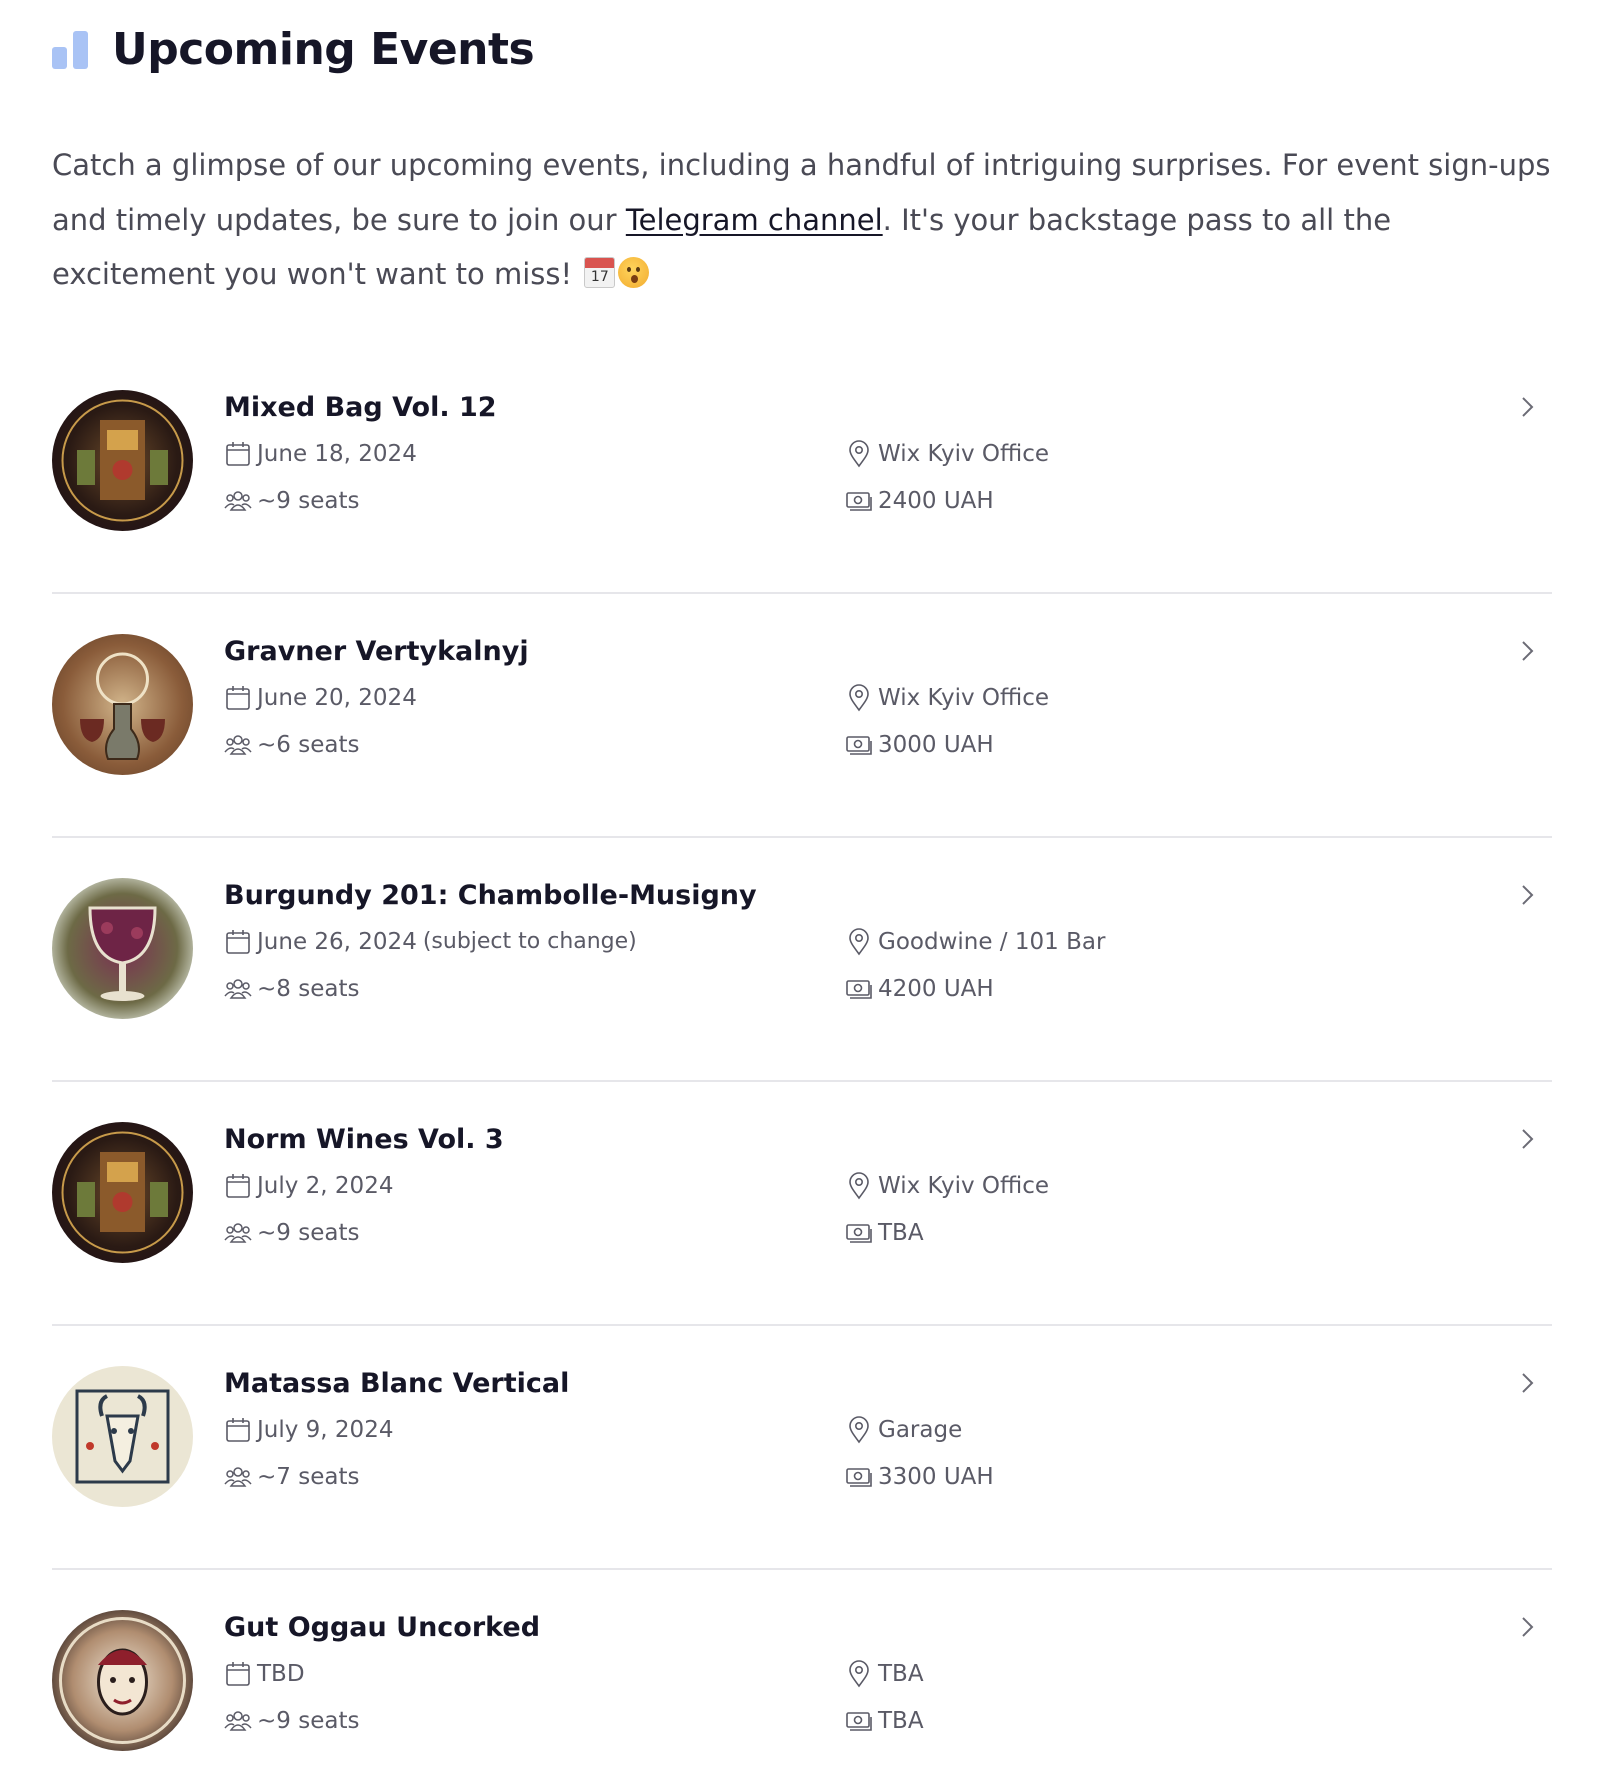  Describe the element at coordinates (308, 988) in the screenshot. I see `event-seats-text: ~8 seats` at that location.